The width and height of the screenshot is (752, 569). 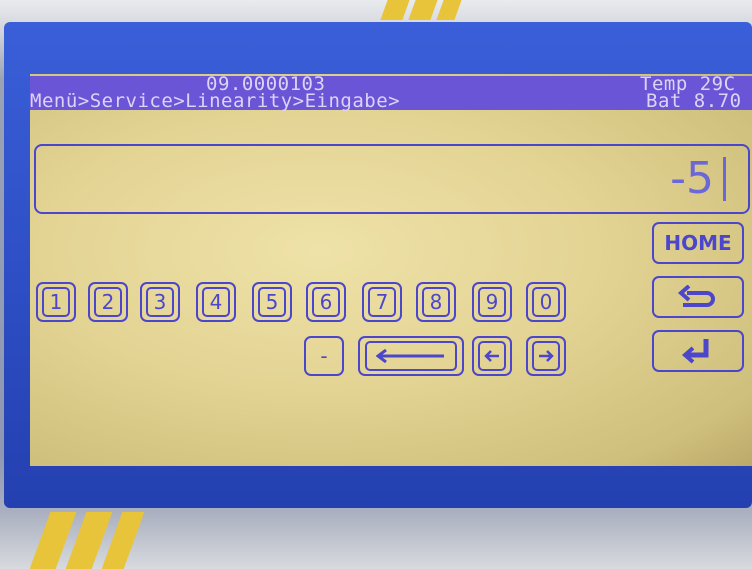 I want to click on key-1: 1, so click(x=56, y=302).